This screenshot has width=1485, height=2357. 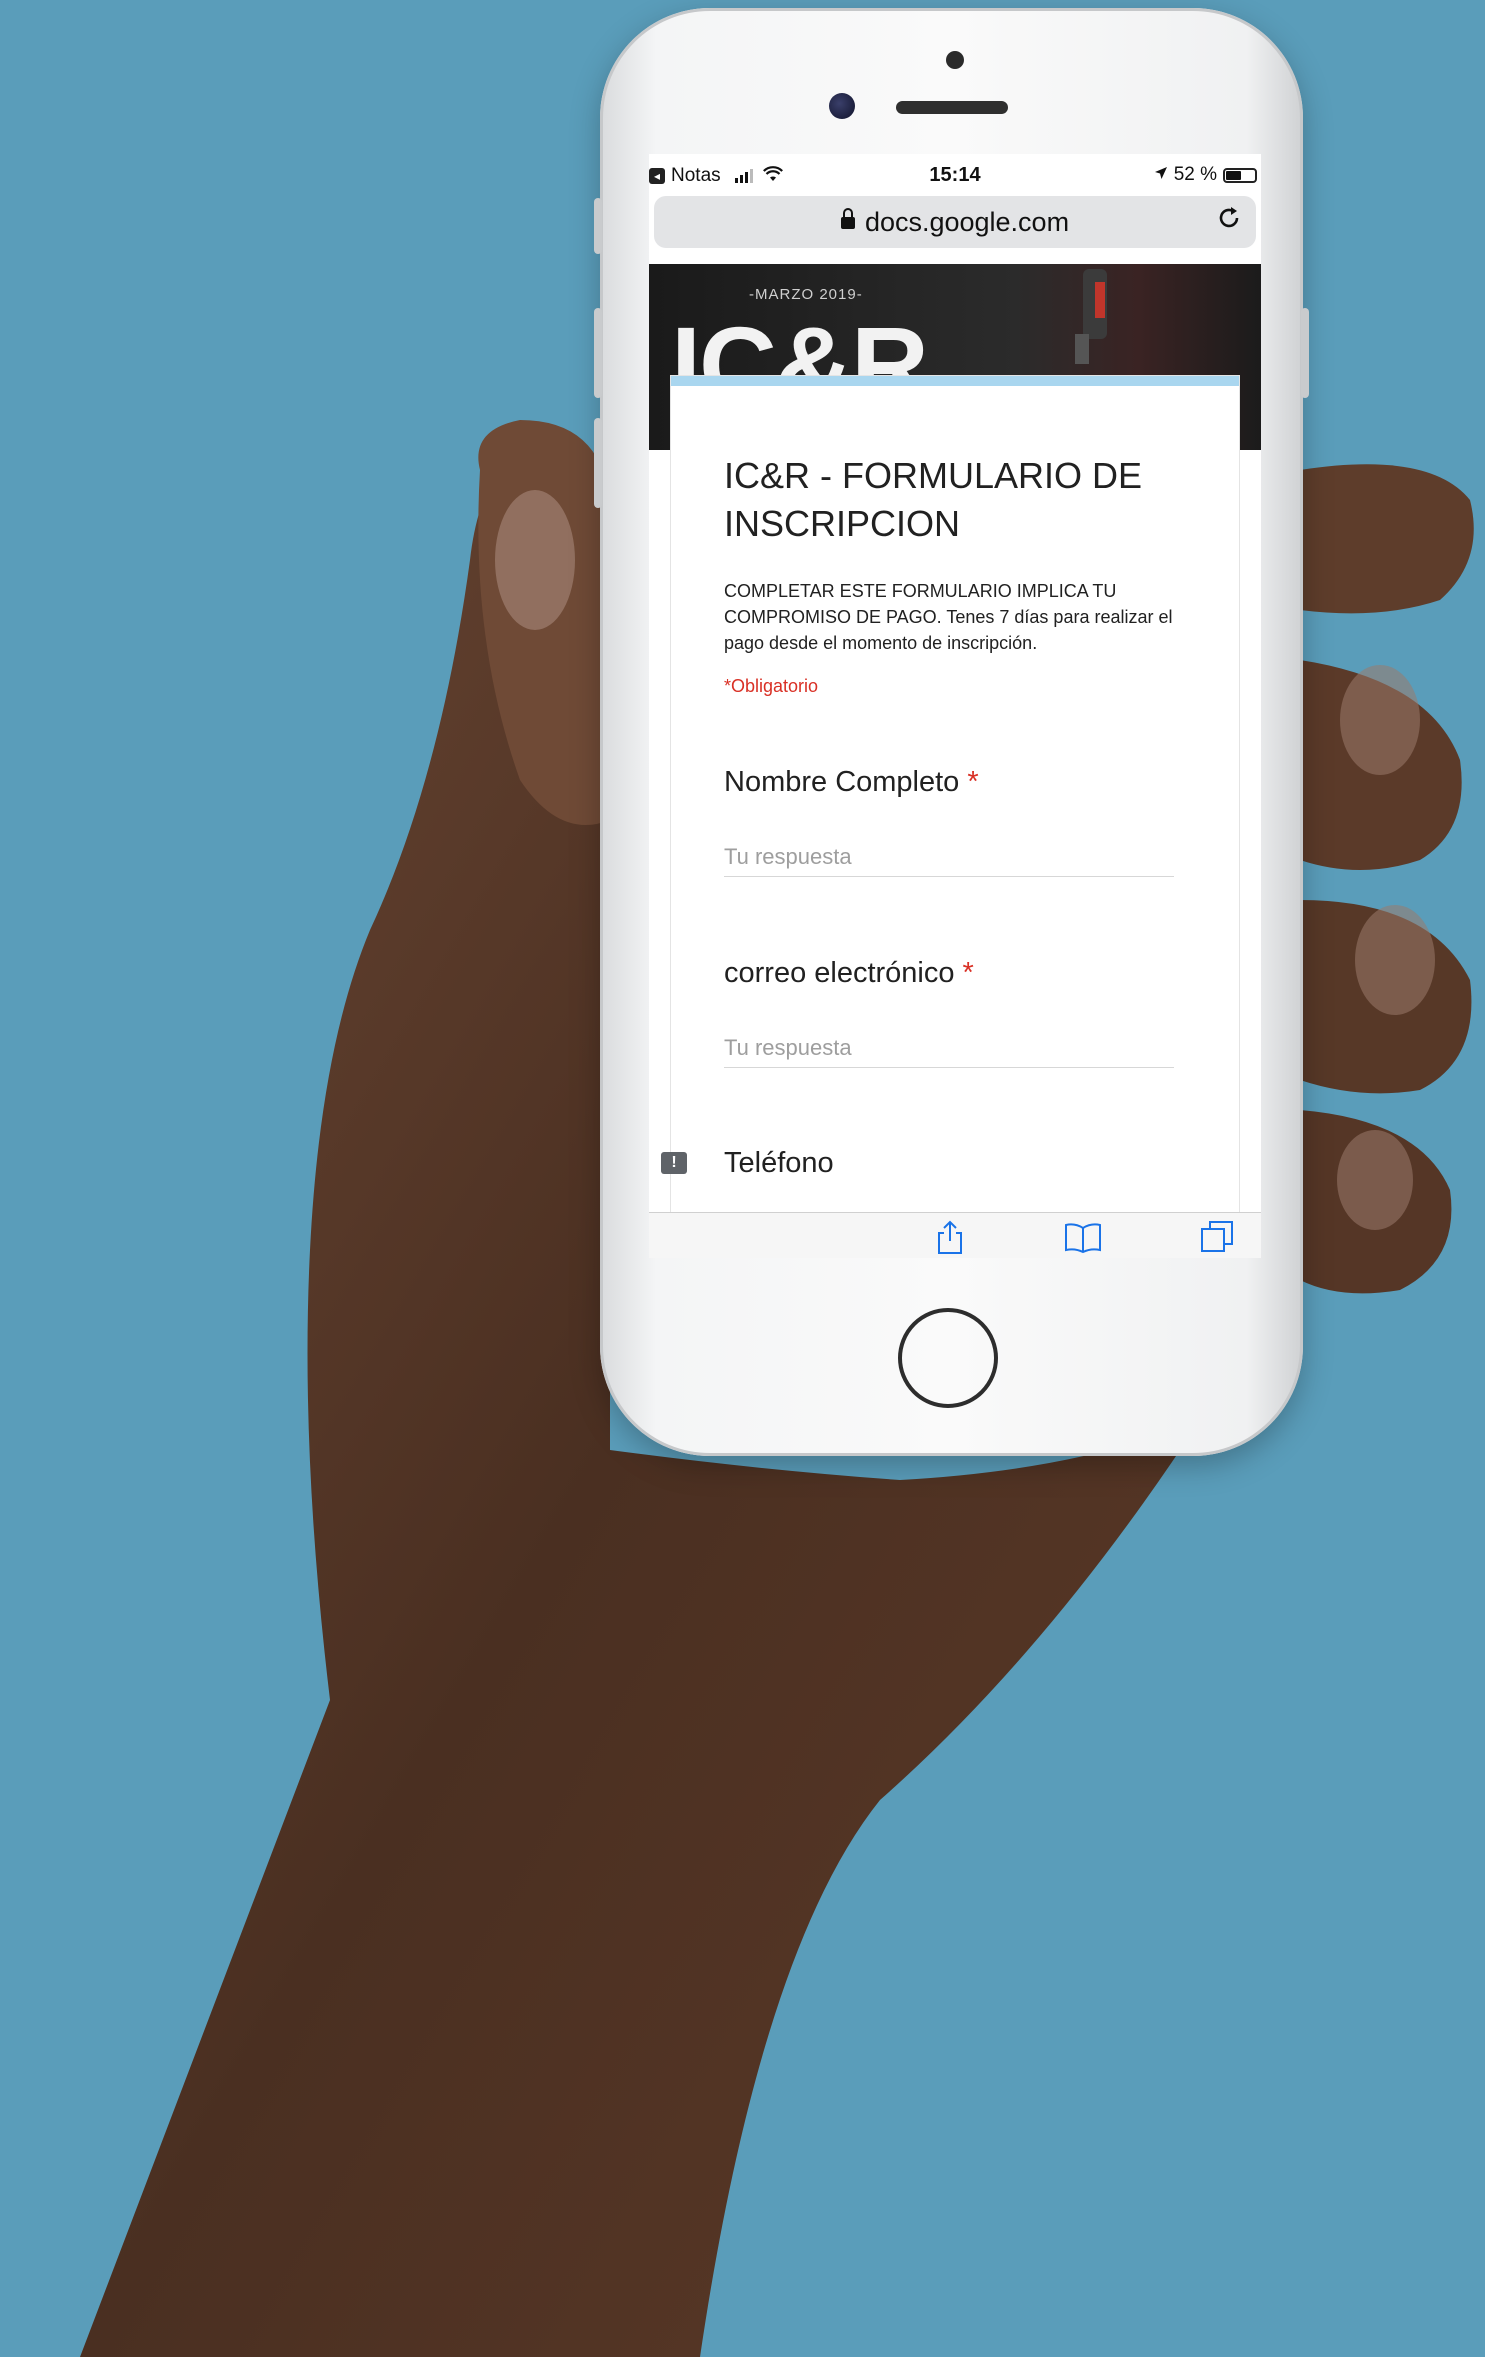 I want to click on location-icon, so click(x=1161, y=175).